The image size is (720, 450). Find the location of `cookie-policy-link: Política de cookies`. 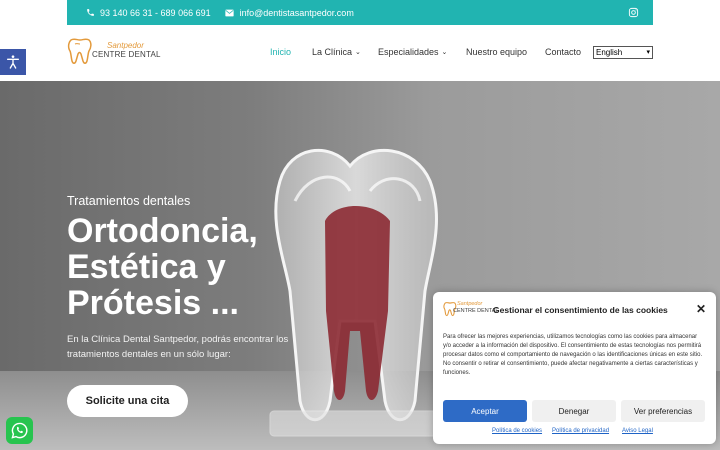

cookie-policy-link: Política de cookies is located at coordinates (517, 431).